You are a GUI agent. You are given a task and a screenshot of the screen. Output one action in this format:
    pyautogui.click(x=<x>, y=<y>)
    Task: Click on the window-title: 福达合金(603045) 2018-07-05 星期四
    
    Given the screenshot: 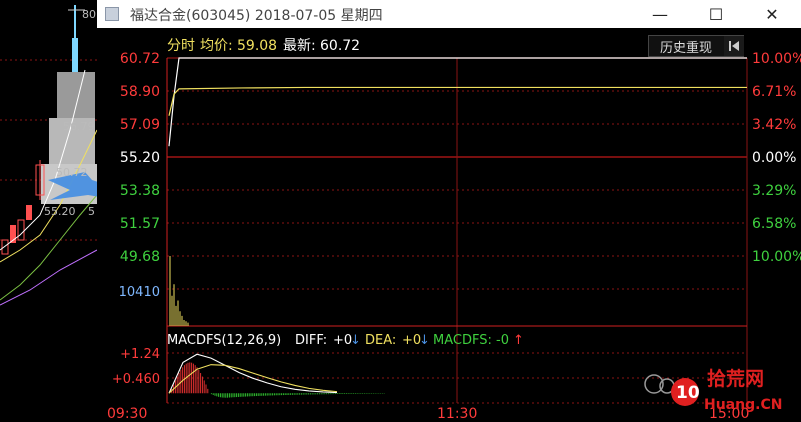 What is the action you would take?
    pyautogui.click(x=256, y=16)
    